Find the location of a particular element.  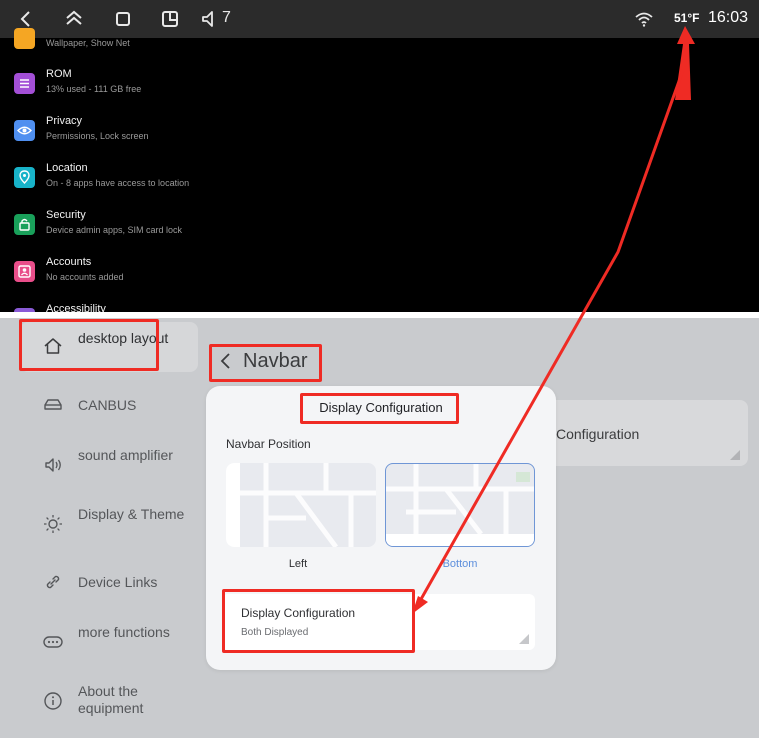

sidebar-item-label: About the equipment is located at coordinates (111, 699).